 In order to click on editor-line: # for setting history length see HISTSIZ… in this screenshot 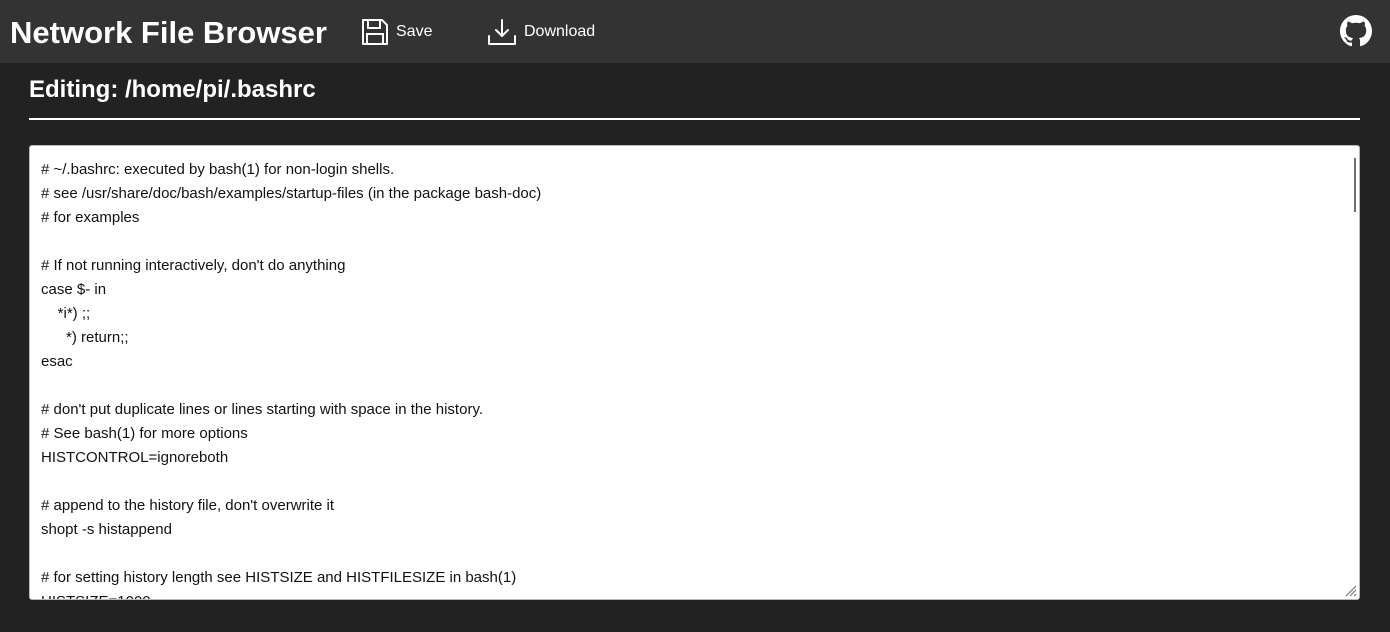, I will do `click(279, 577)`.